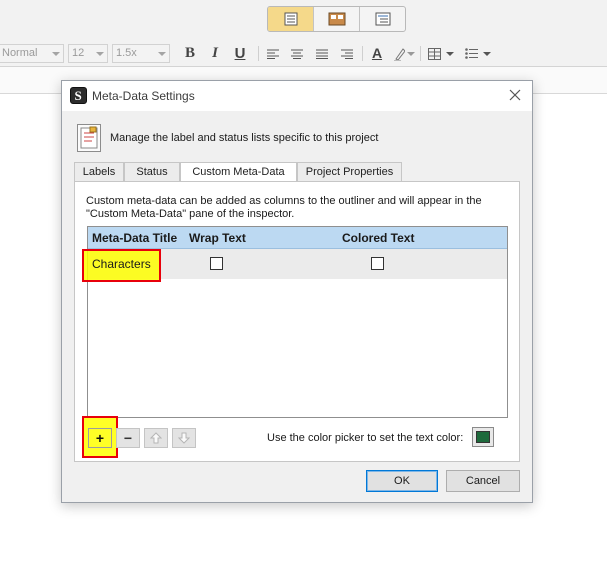 The image size is (607, 562). I want to click on corkboard-icon, so click(336, 19).